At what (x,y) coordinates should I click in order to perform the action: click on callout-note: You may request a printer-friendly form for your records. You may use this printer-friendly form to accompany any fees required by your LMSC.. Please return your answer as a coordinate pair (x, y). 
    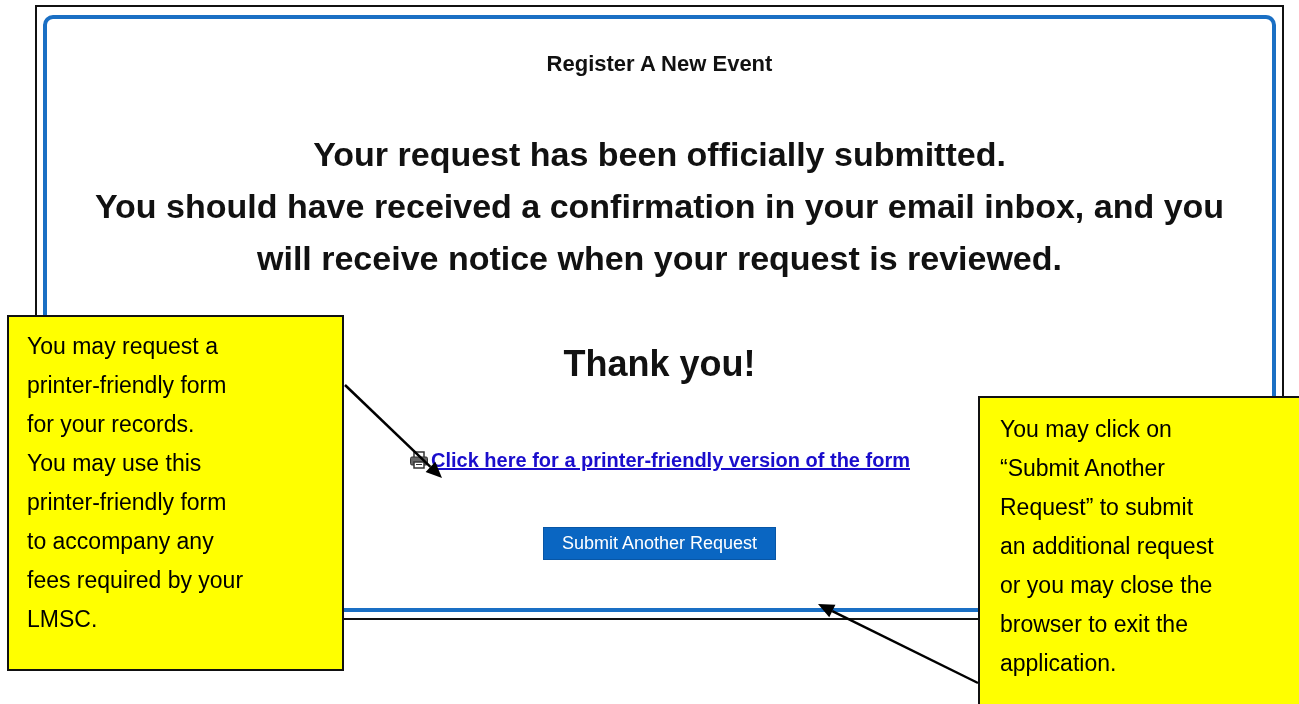
    Looking at the image, I should click on (175, 493).